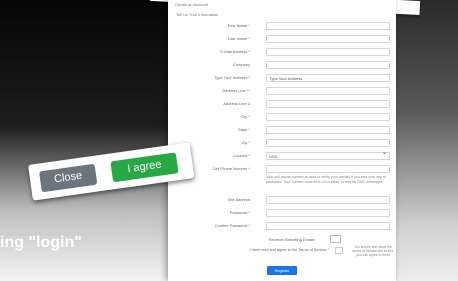 The width and height of the screenshot is (458, 281). I want to click on country-select: USA, so click(328, 155).